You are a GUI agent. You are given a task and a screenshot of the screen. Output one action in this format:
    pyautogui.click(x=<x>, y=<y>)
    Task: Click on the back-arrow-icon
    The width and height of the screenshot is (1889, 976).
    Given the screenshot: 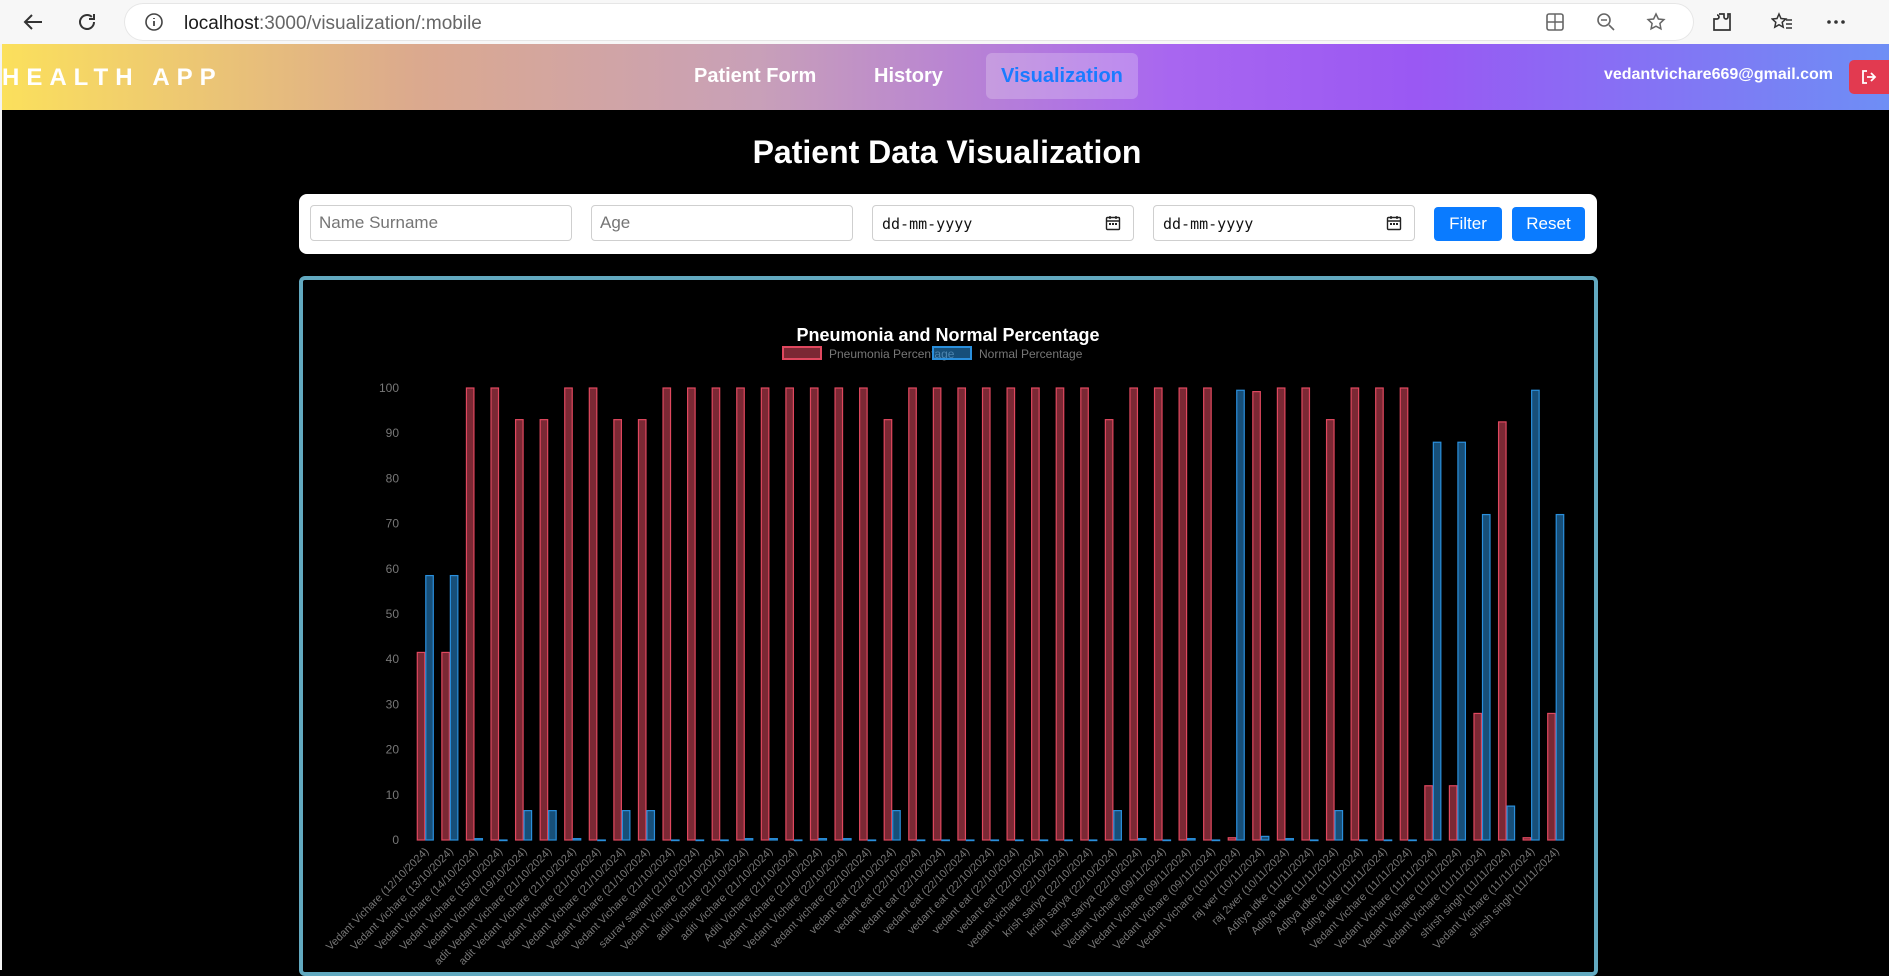 What is the action you would take?
    pyautogui.click(x=33, y=22)
    